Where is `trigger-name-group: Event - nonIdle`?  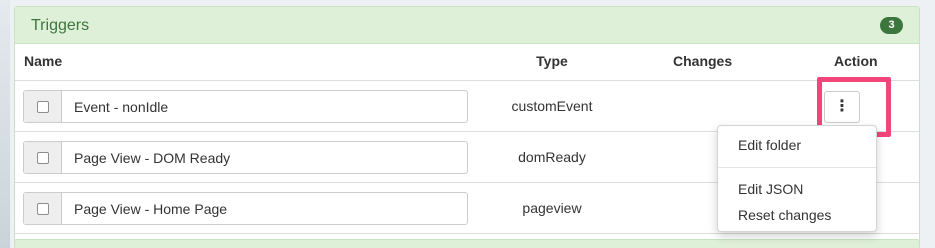
trigger-name-group: Event - nonIdle is located at coordinates (245, 106).